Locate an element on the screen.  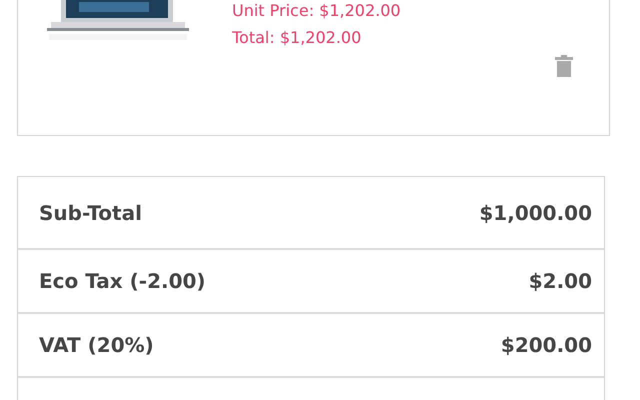
total-value: $2.00 is located at coordinates (560, 281).